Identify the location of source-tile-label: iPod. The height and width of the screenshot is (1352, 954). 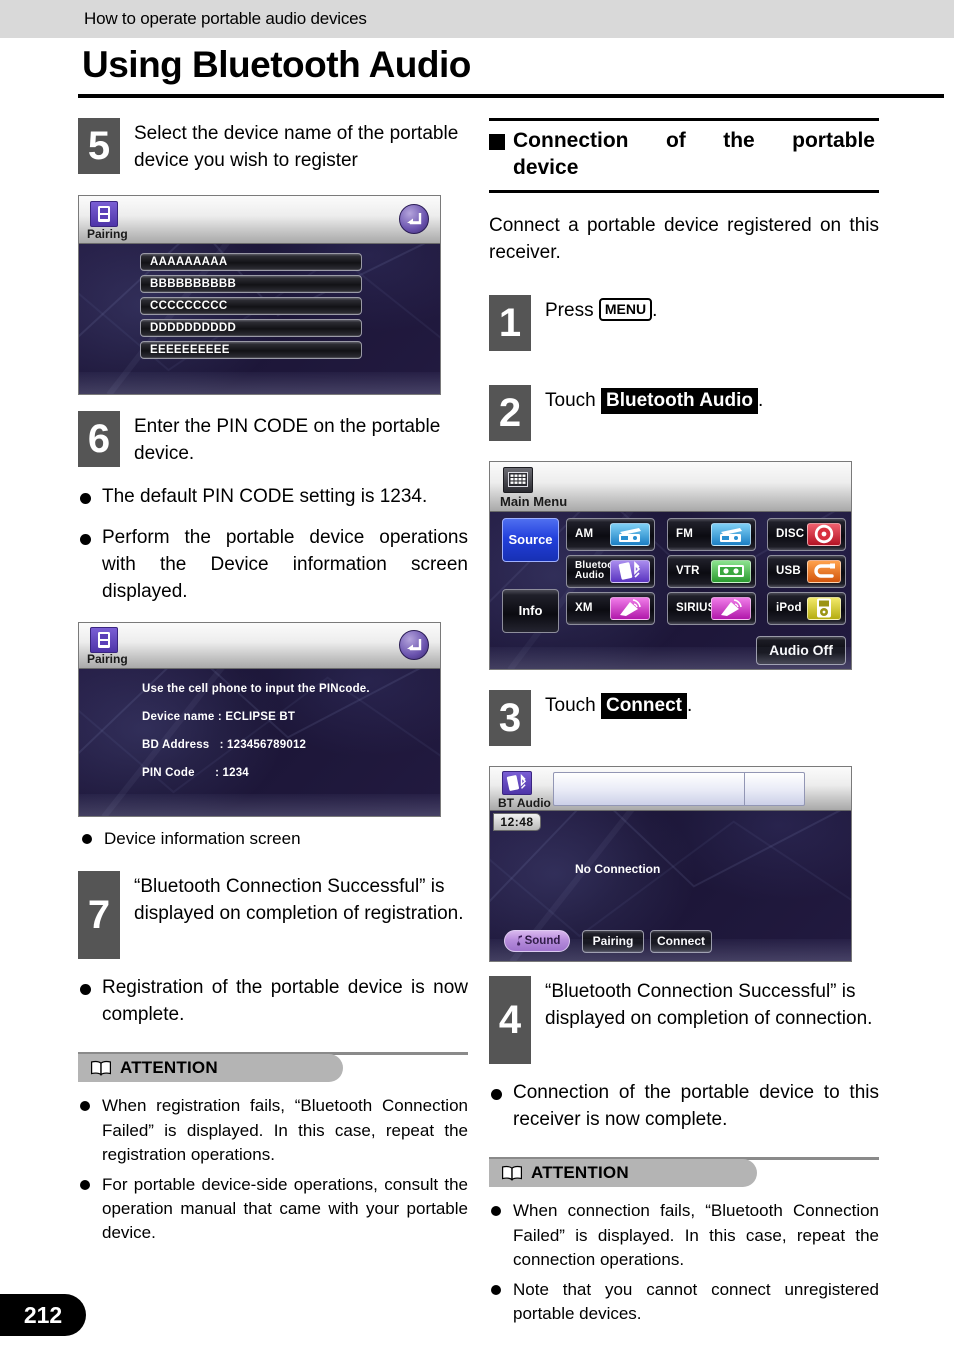
(789, 608).